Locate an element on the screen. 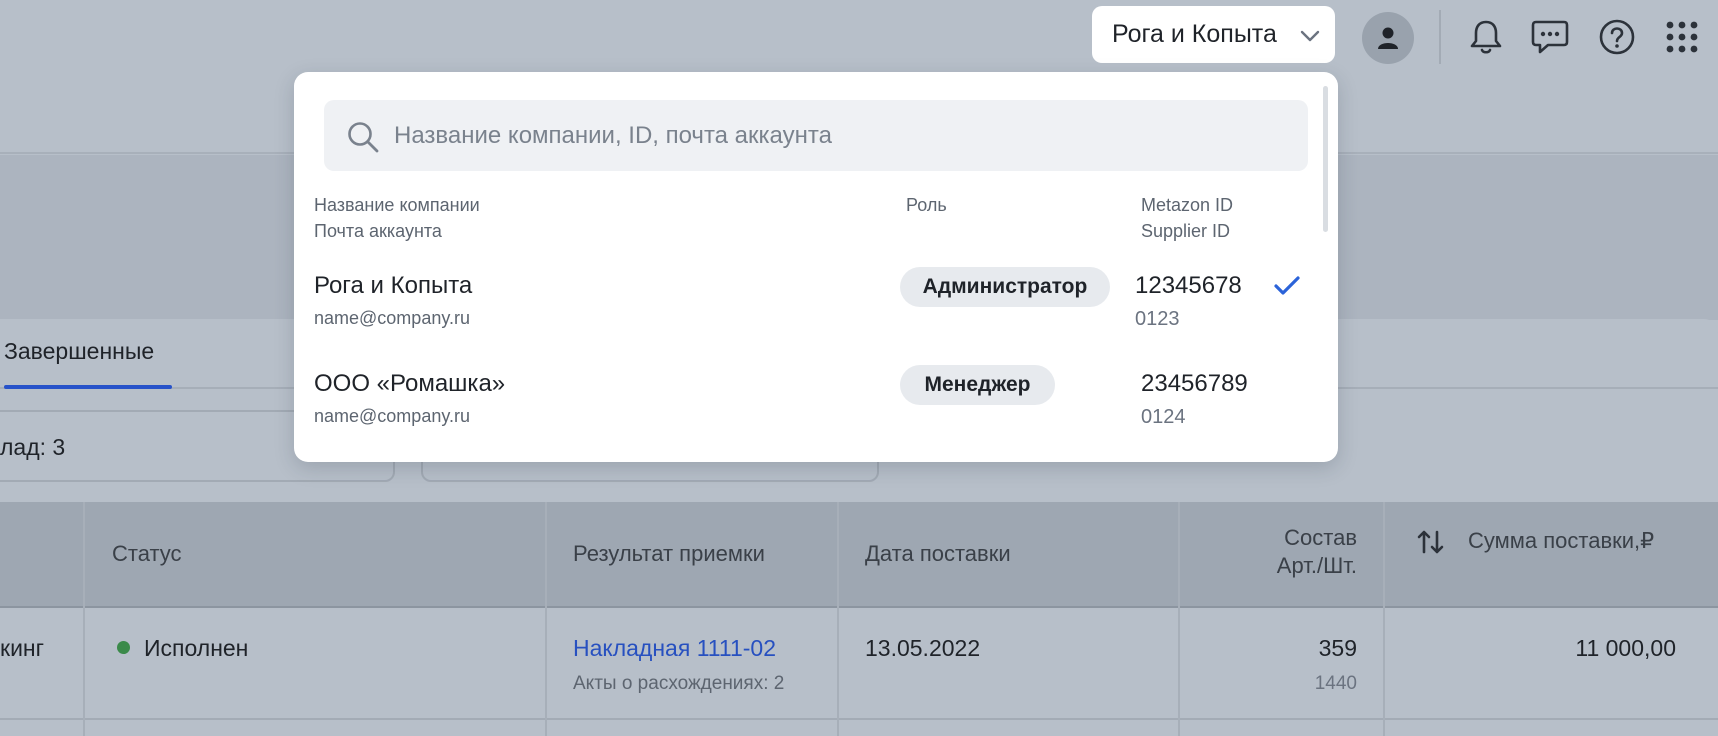  column-header-composition-line2: Арт./Шт. is located at coordinates (1316, 565).